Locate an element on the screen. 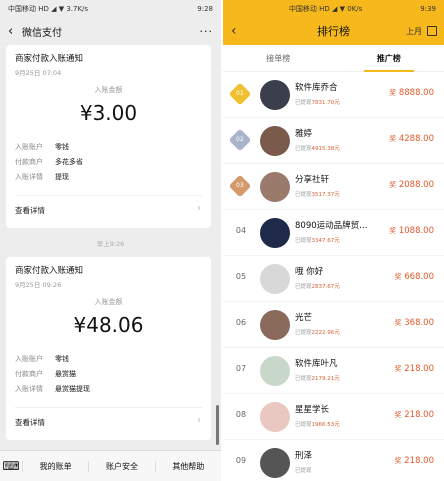  rank-number: 04 is located at coordinates (241, 230).